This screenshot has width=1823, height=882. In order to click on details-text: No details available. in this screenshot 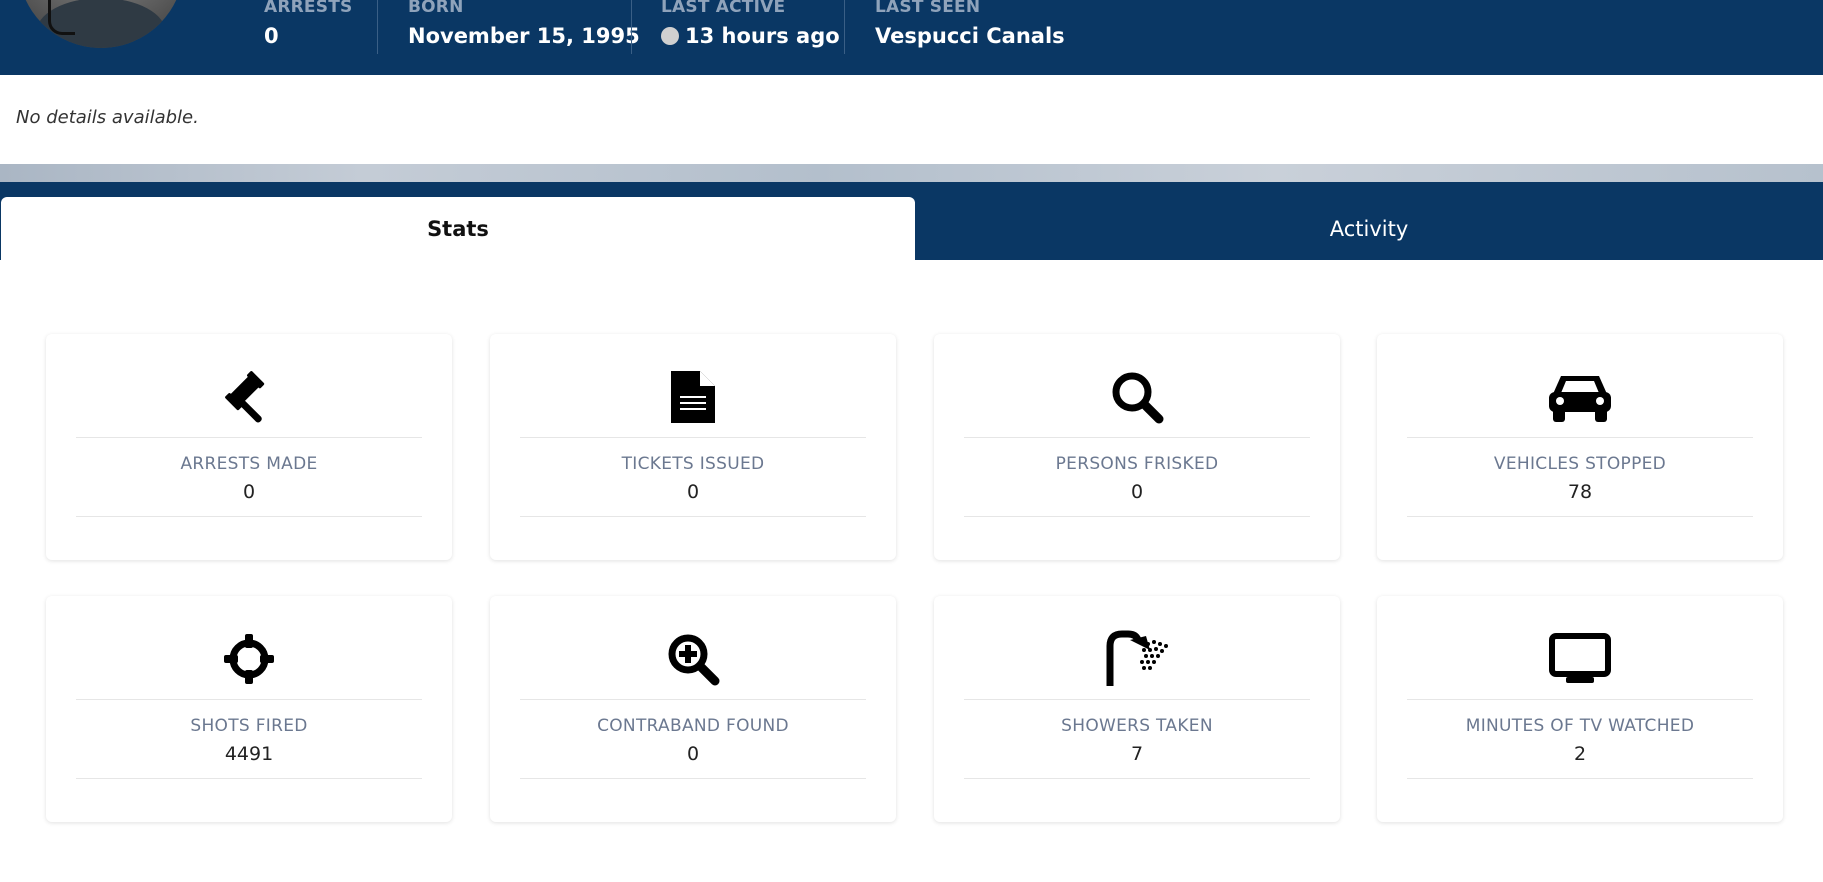, I will do `click(107, 117)`.